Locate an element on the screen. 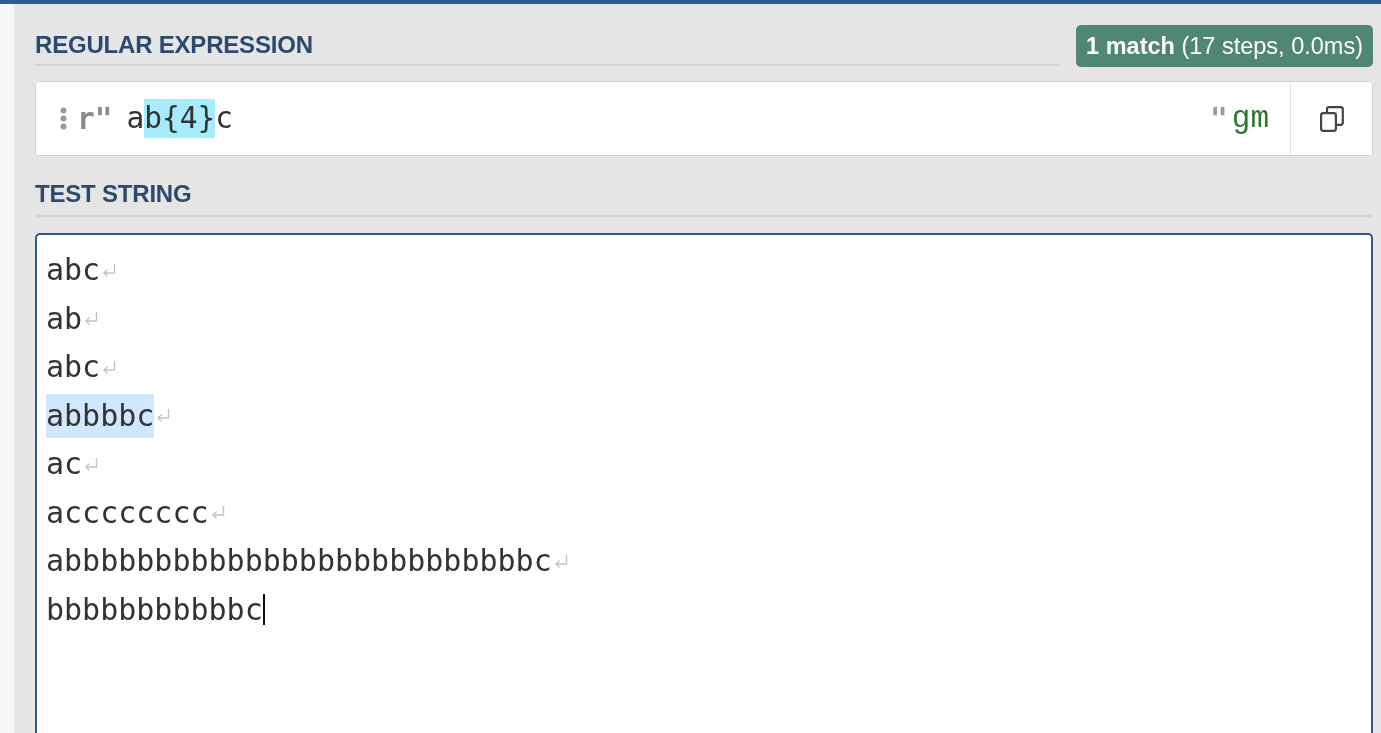  test-string-line: acccccccc is located at coordinates (127, 512).